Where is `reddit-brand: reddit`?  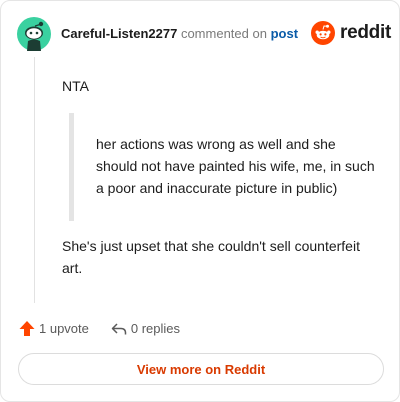 reddit-brand: reddit is located at coordinates (351, 33).